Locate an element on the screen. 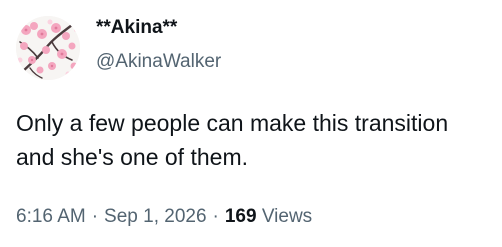 Image resolution: width=502 pixels, height=247 pixels. tweet-date: Sep 1, 2026 is located at coordinates (155, 216).